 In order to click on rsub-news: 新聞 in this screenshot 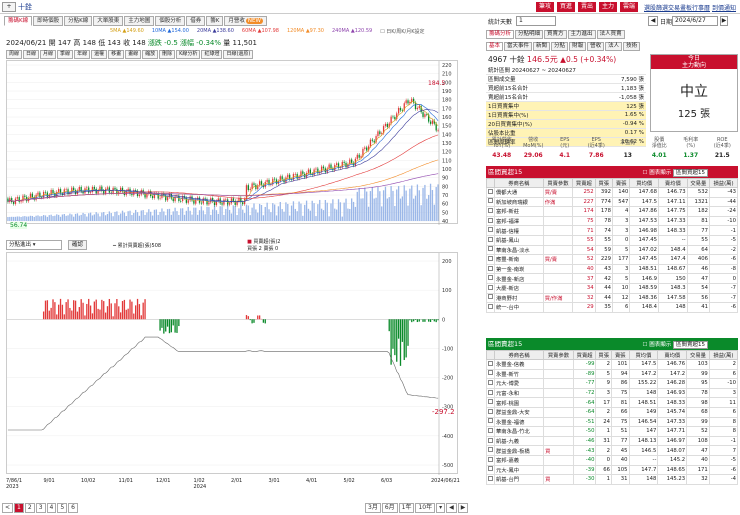, I will do `click(542, 46)`.